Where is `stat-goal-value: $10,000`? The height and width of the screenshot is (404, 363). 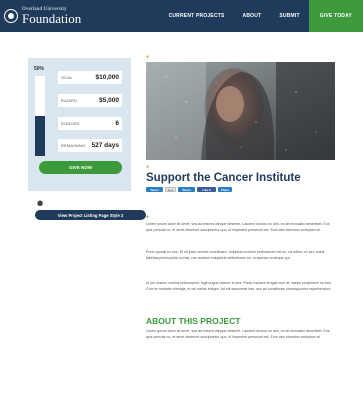 stat-goal-value: $10,000 is located at coordinates (107, 77).